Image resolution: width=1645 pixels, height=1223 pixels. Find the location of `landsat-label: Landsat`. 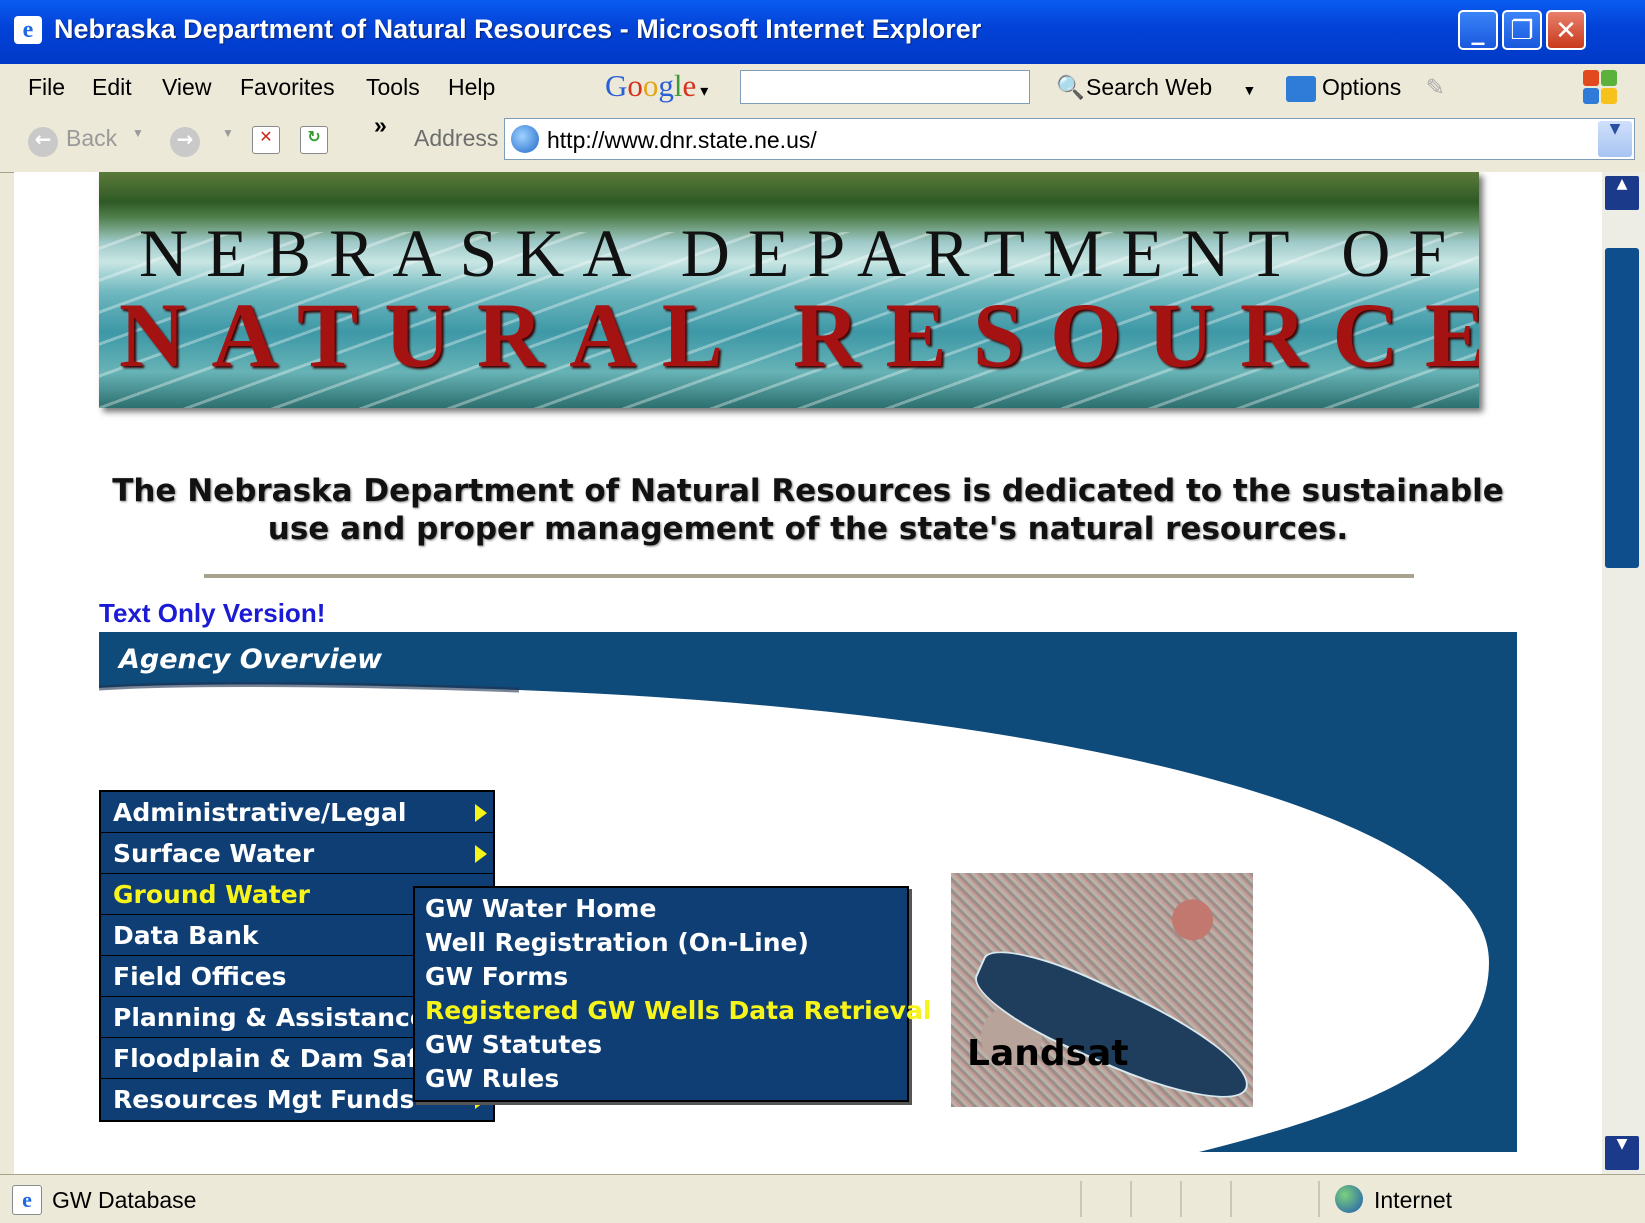

landsat-label: Landsat is located at coordinates (1048, 1053).